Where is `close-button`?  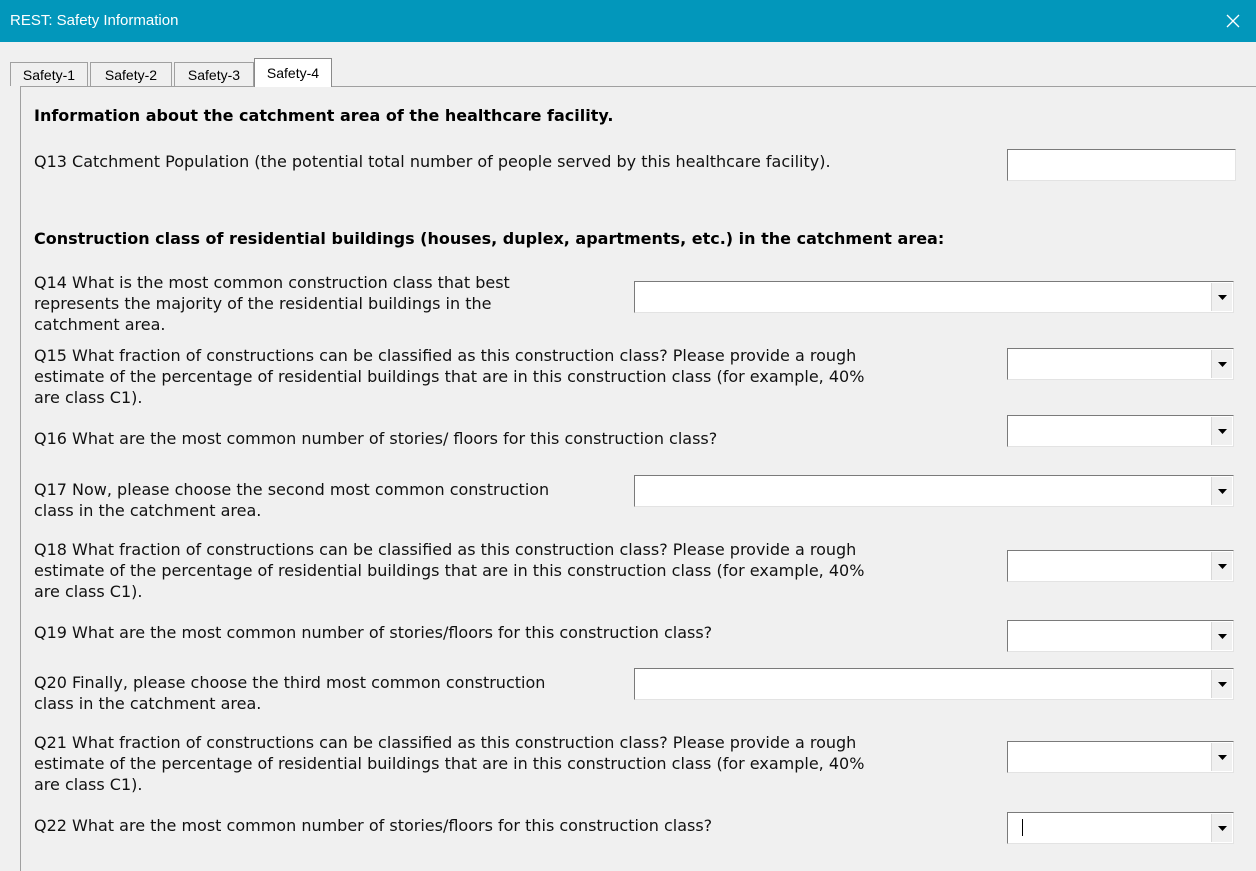 close-button is located at coordinates (1233, 21).